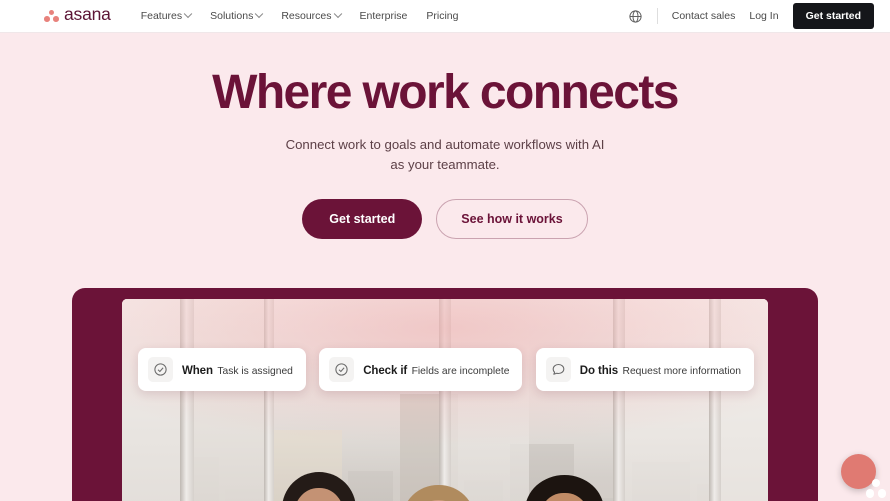  I want to click on nav-item-solutions: Solutions, so click(237, 15).